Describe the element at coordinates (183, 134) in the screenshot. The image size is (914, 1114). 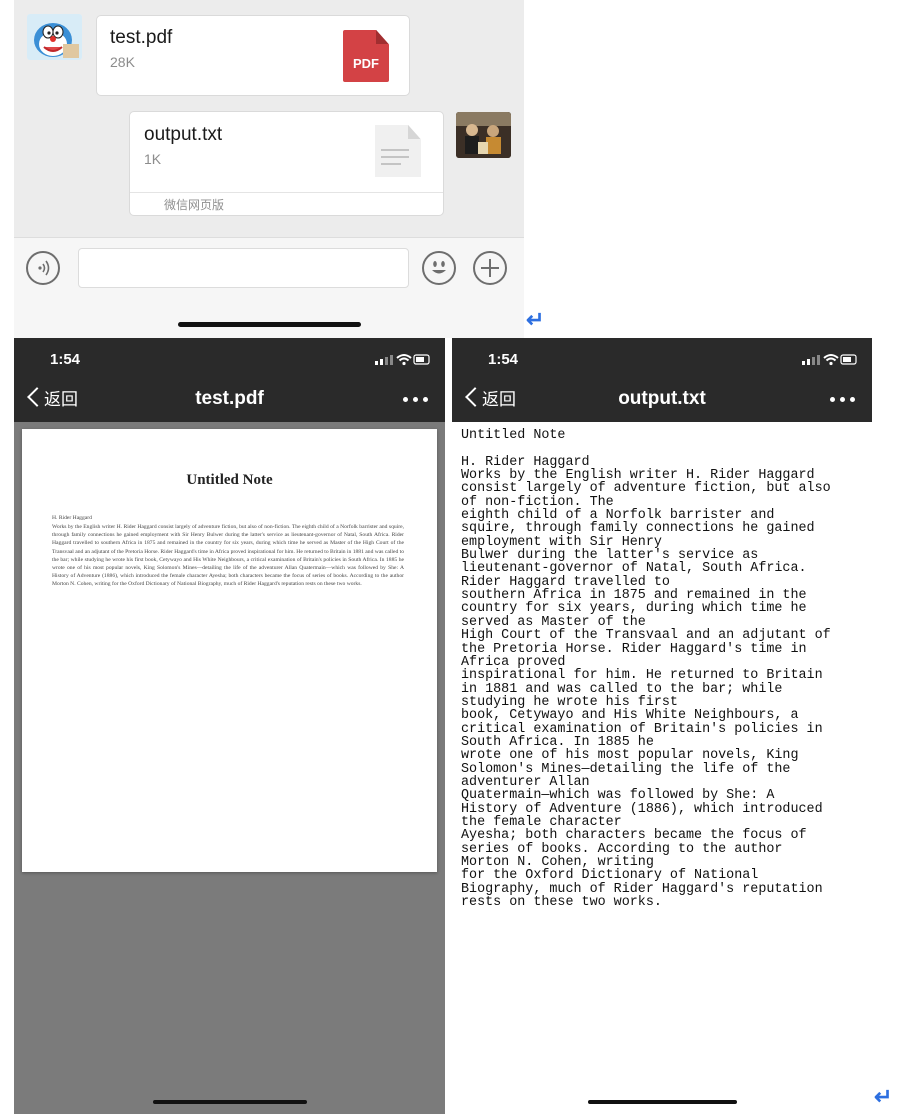
I see `file-name: output.txt` at that location.